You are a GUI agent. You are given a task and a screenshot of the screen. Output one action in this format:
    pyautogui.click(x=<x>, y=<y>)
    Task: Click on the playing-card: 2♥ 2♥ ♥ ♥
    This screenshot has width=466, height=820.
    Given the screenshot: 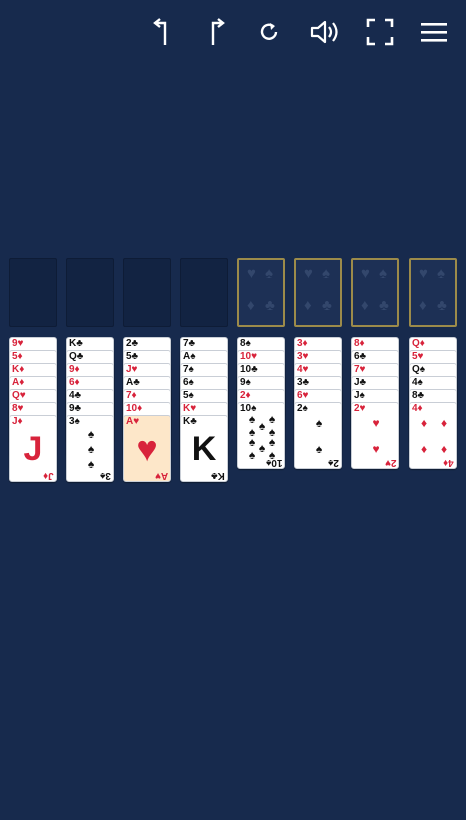 What is the action you would take?
    pyautogui.click(x=375, y=435)
    